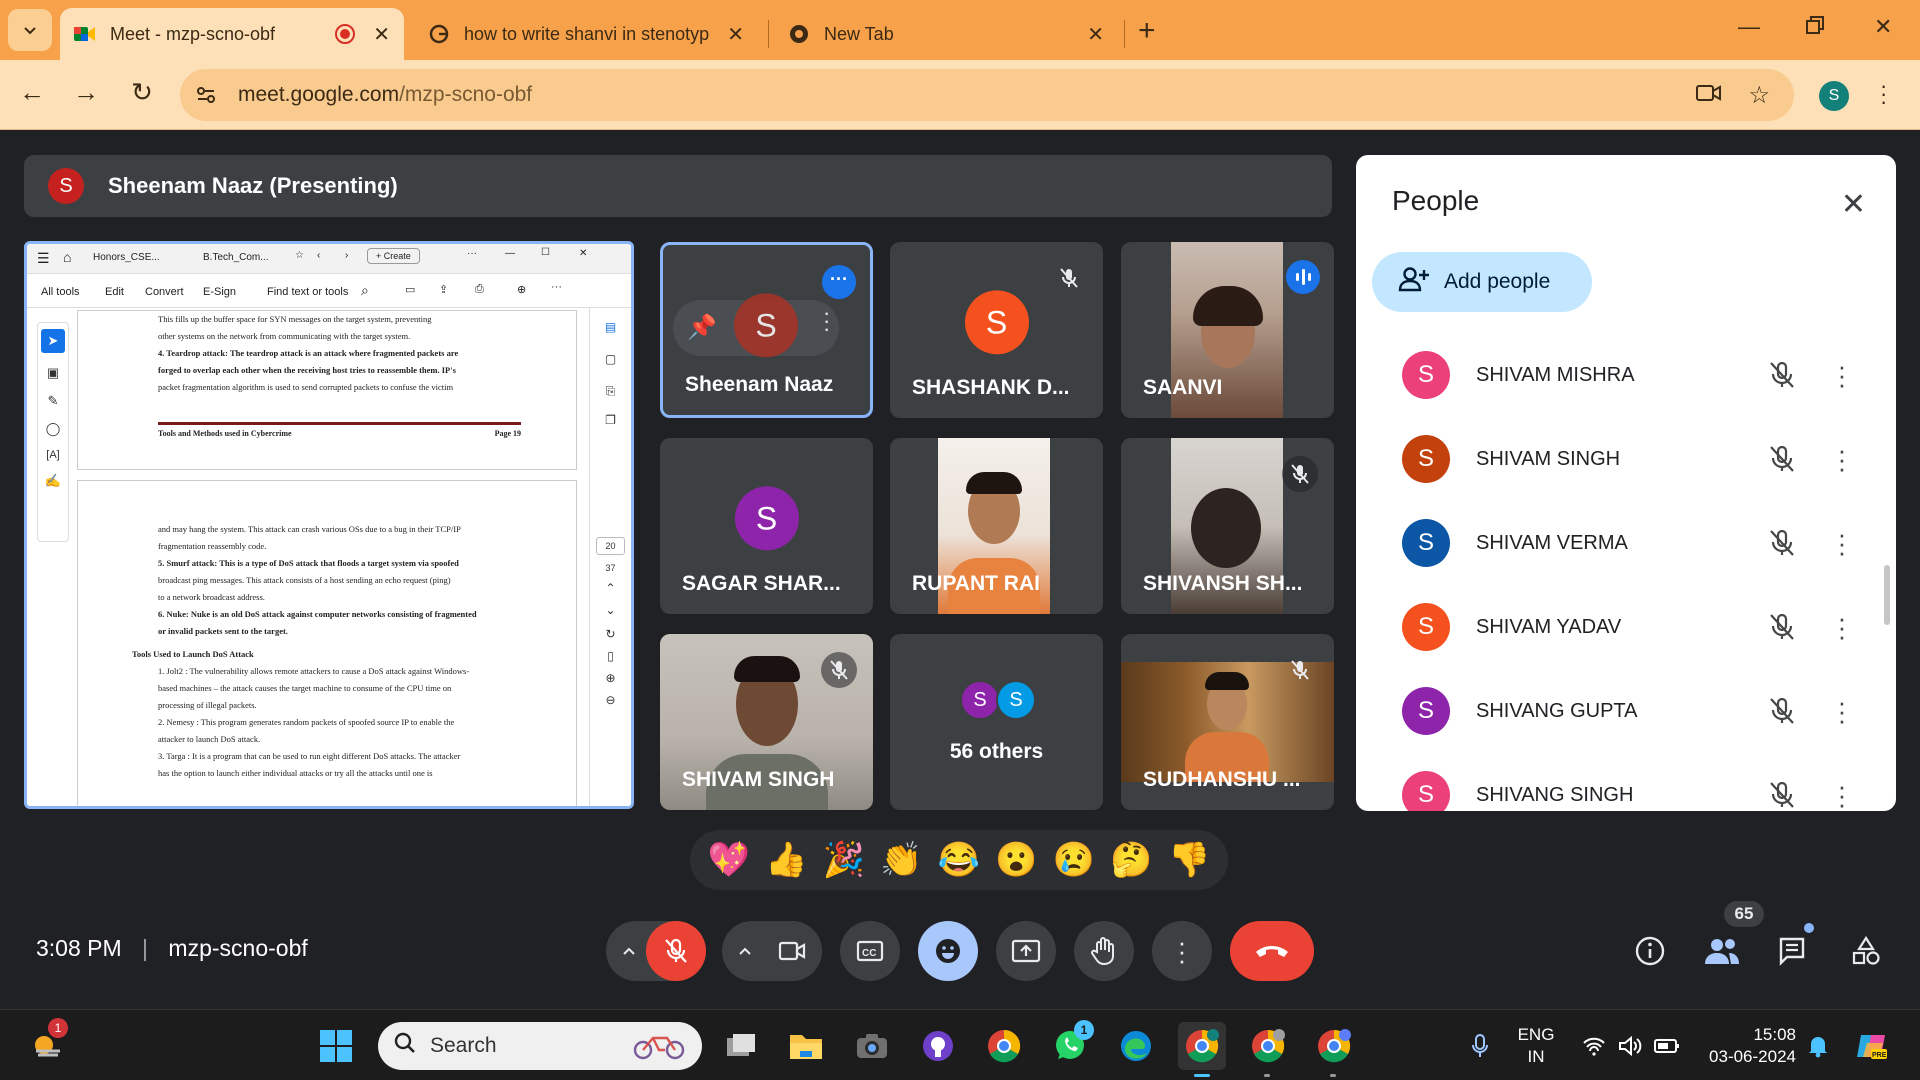 The width and height of the screenshot is (1920, 1080). I want to click on file-explorer-button, so click(806, 1046).